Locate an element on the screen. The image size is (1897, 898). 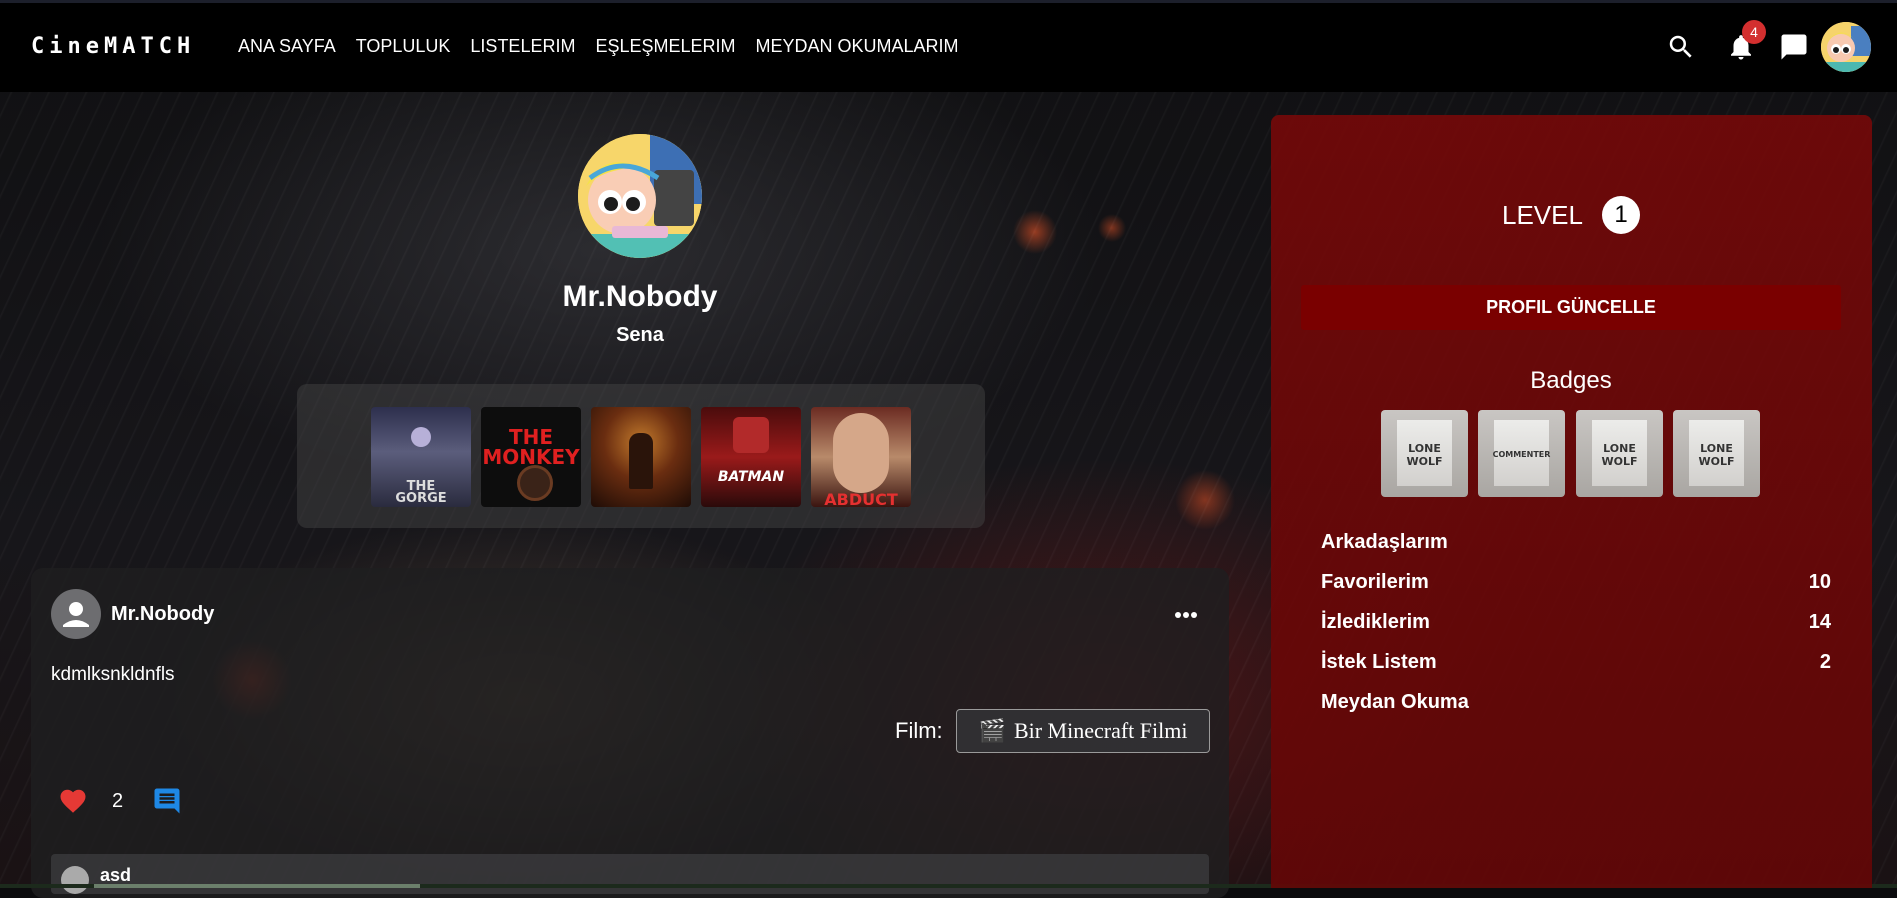
clapperboard-icon: 🎬 is located at coordinates (992, 730).